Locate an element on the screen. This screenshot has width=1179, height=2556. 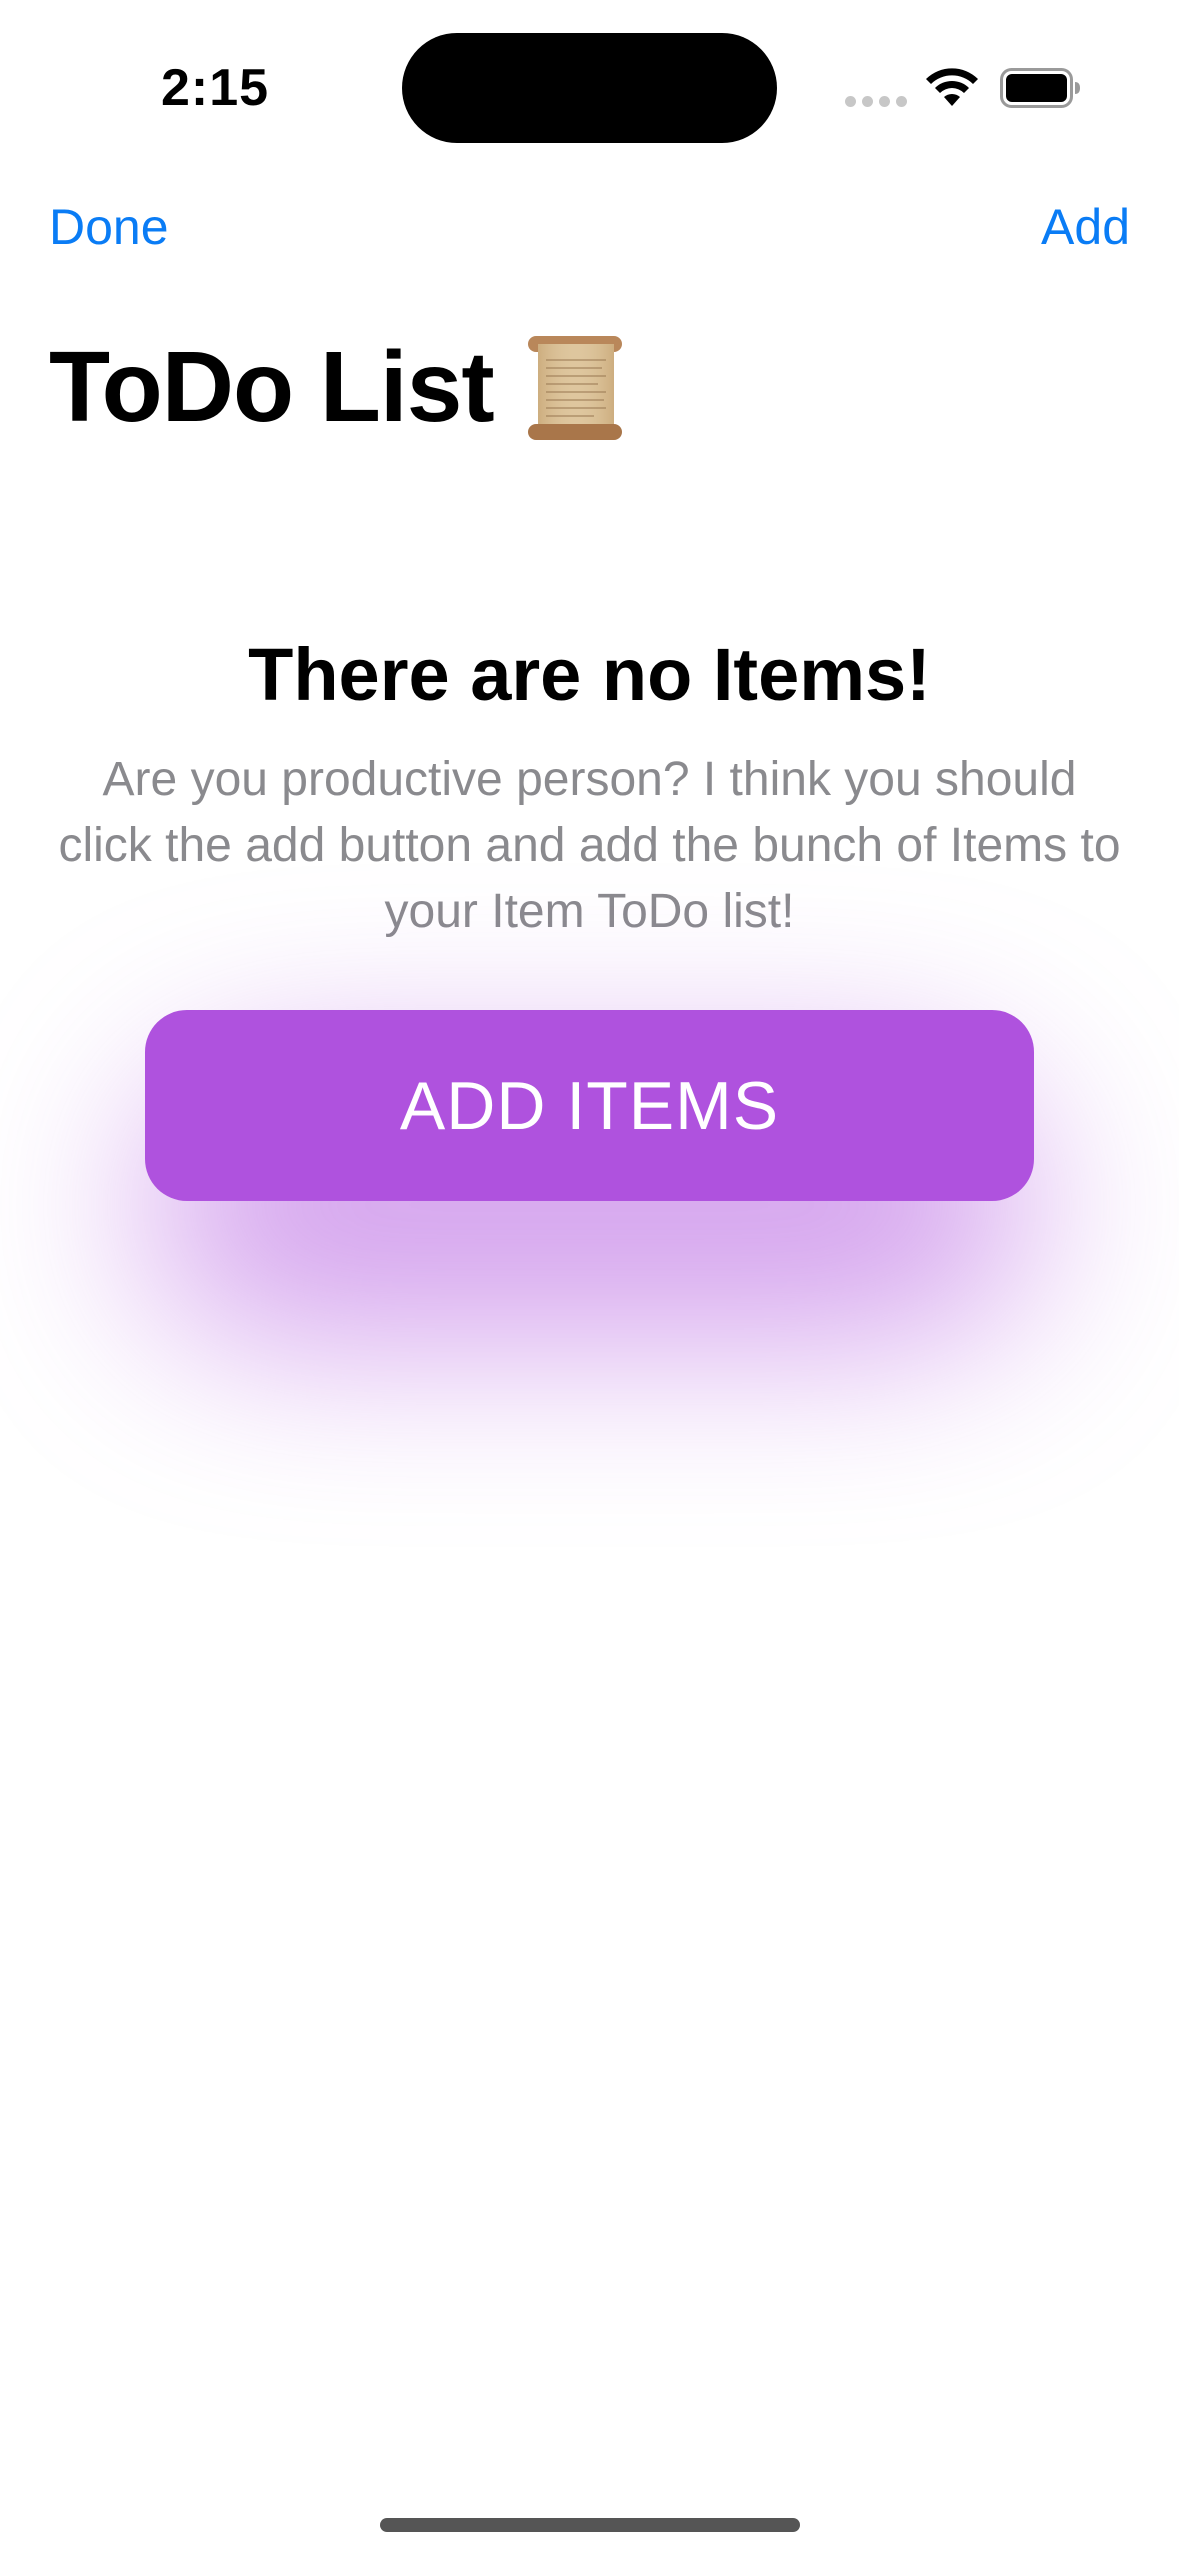
add-button: Add is located at coordinates (1085, 227).